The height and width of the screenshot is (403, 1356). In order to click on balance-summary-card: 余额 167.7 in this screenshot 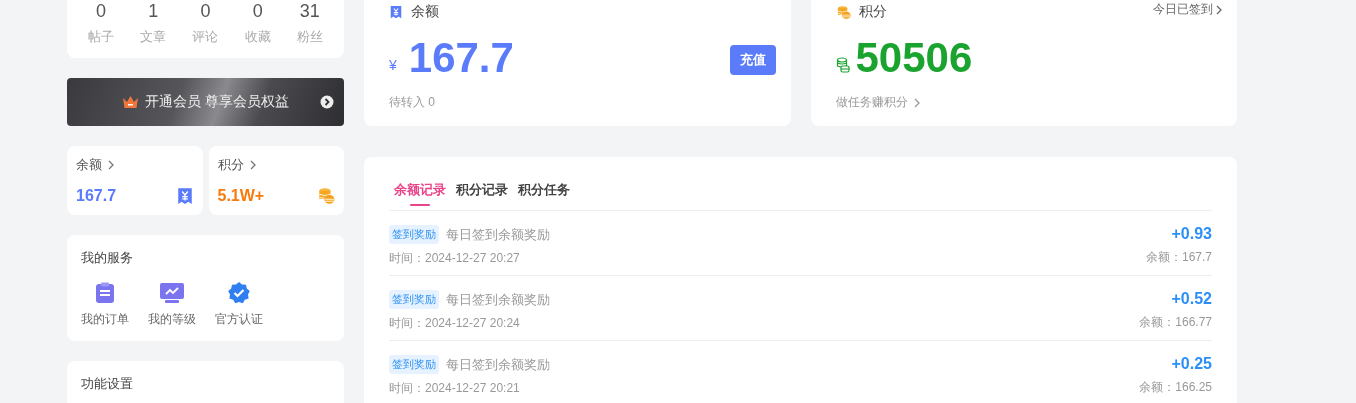, I will do `click(135, 180)`.